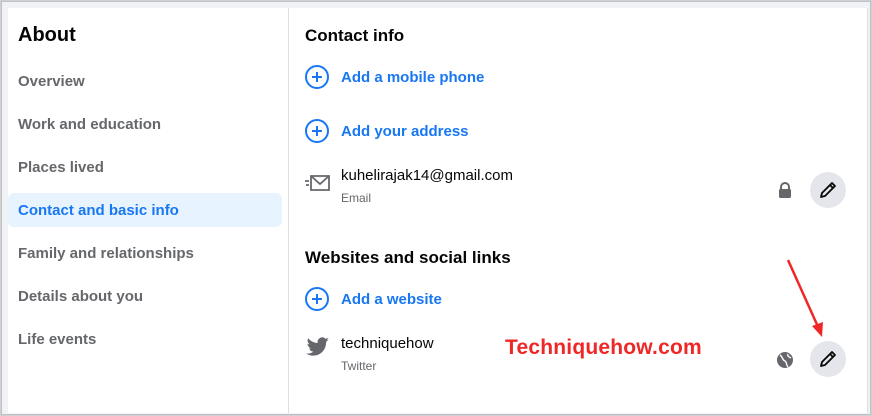 The width and height of the screenshot is (872, 416). I want to click on sidebar-item-work-and-education: Work and education, so click(145, 124).